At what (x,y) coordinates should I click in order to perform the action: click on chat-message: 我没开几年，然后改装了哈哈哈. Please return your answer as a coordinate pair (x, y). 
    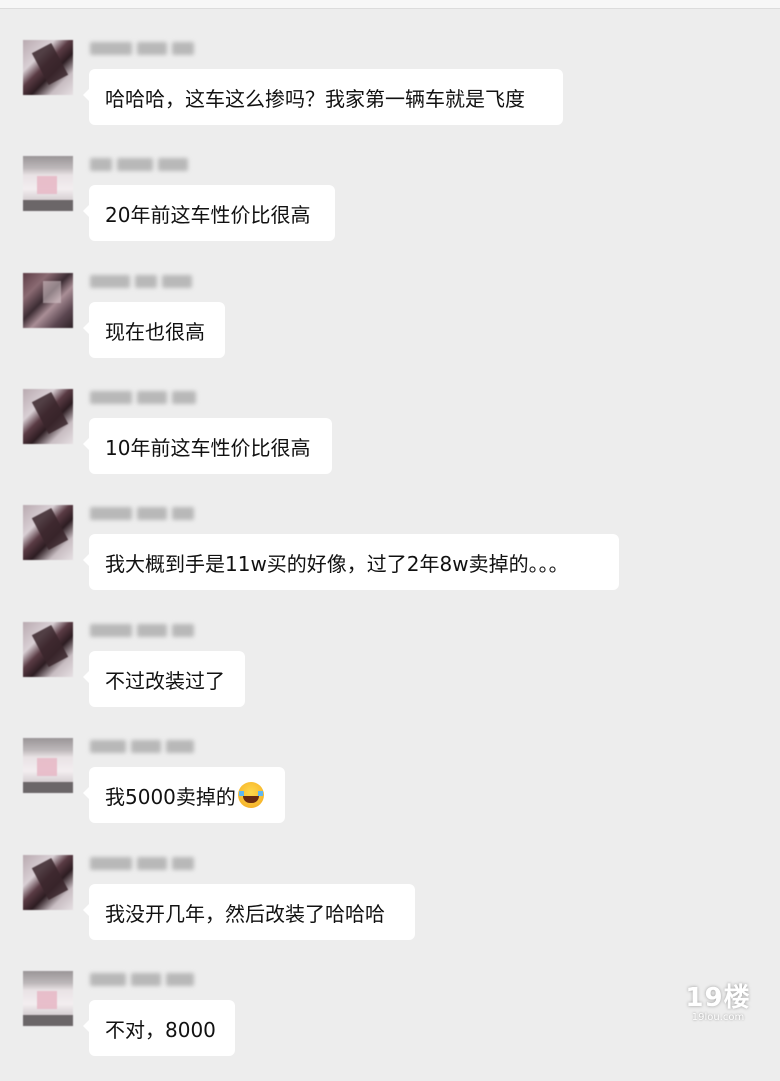
    Looking at the image, I should click on (390, 910).